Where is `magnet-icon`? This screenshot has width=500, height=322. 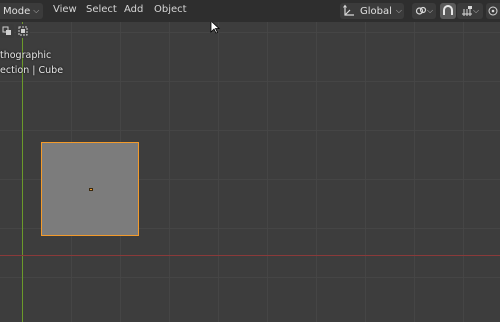 magnet-icon is located at coordinates (448, 10).